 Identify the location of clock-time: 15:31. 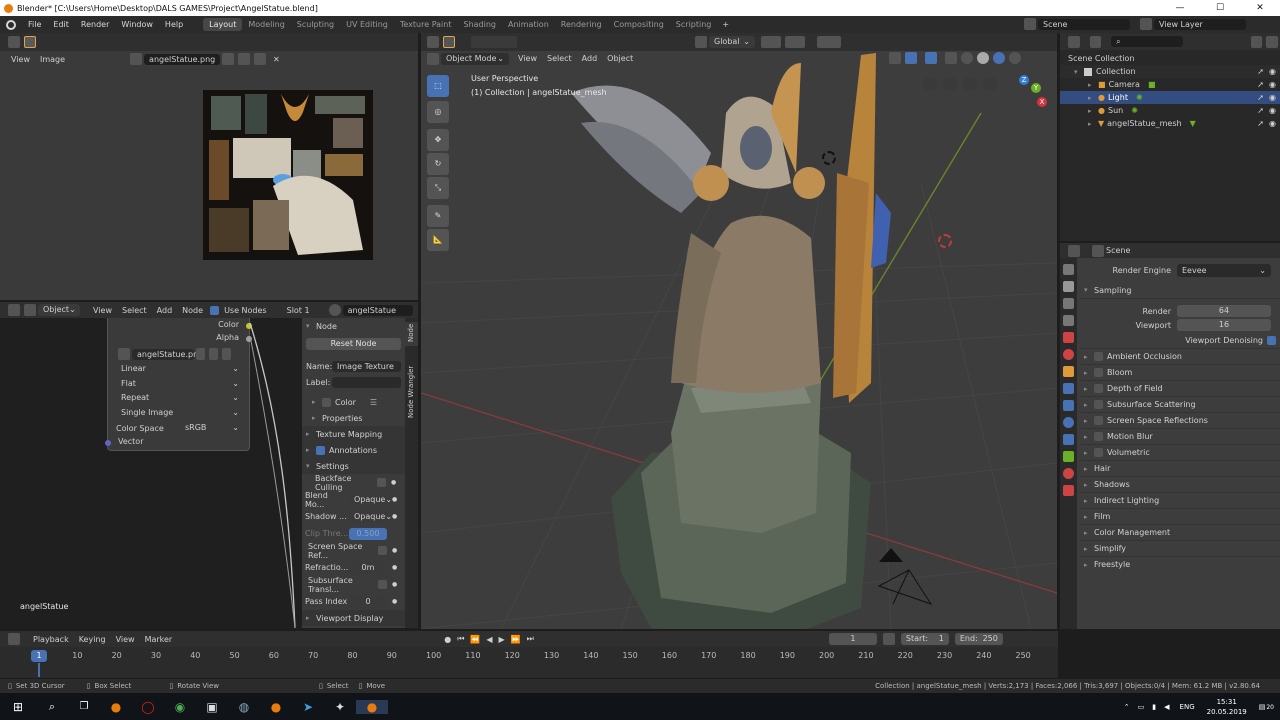
(1227, 702).